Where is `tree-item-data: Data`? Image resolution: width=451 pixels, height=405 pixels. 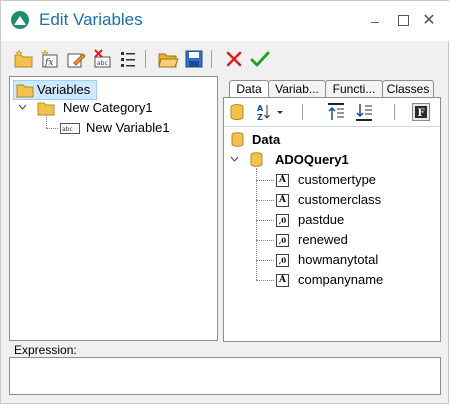 tree-item-data: Data is located at coordinates (329, 140).